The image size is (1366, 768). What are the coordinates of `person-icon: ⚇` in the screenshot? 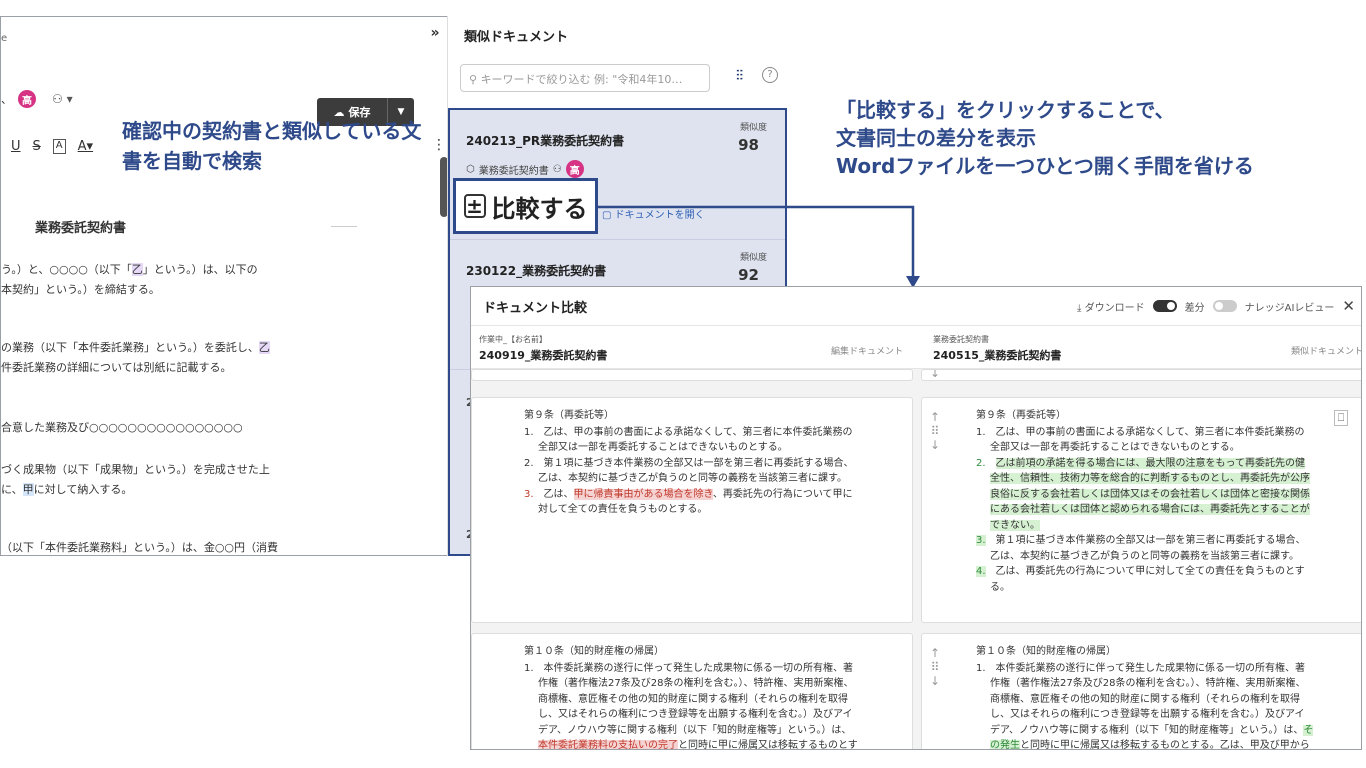 It's located at (557, 169).